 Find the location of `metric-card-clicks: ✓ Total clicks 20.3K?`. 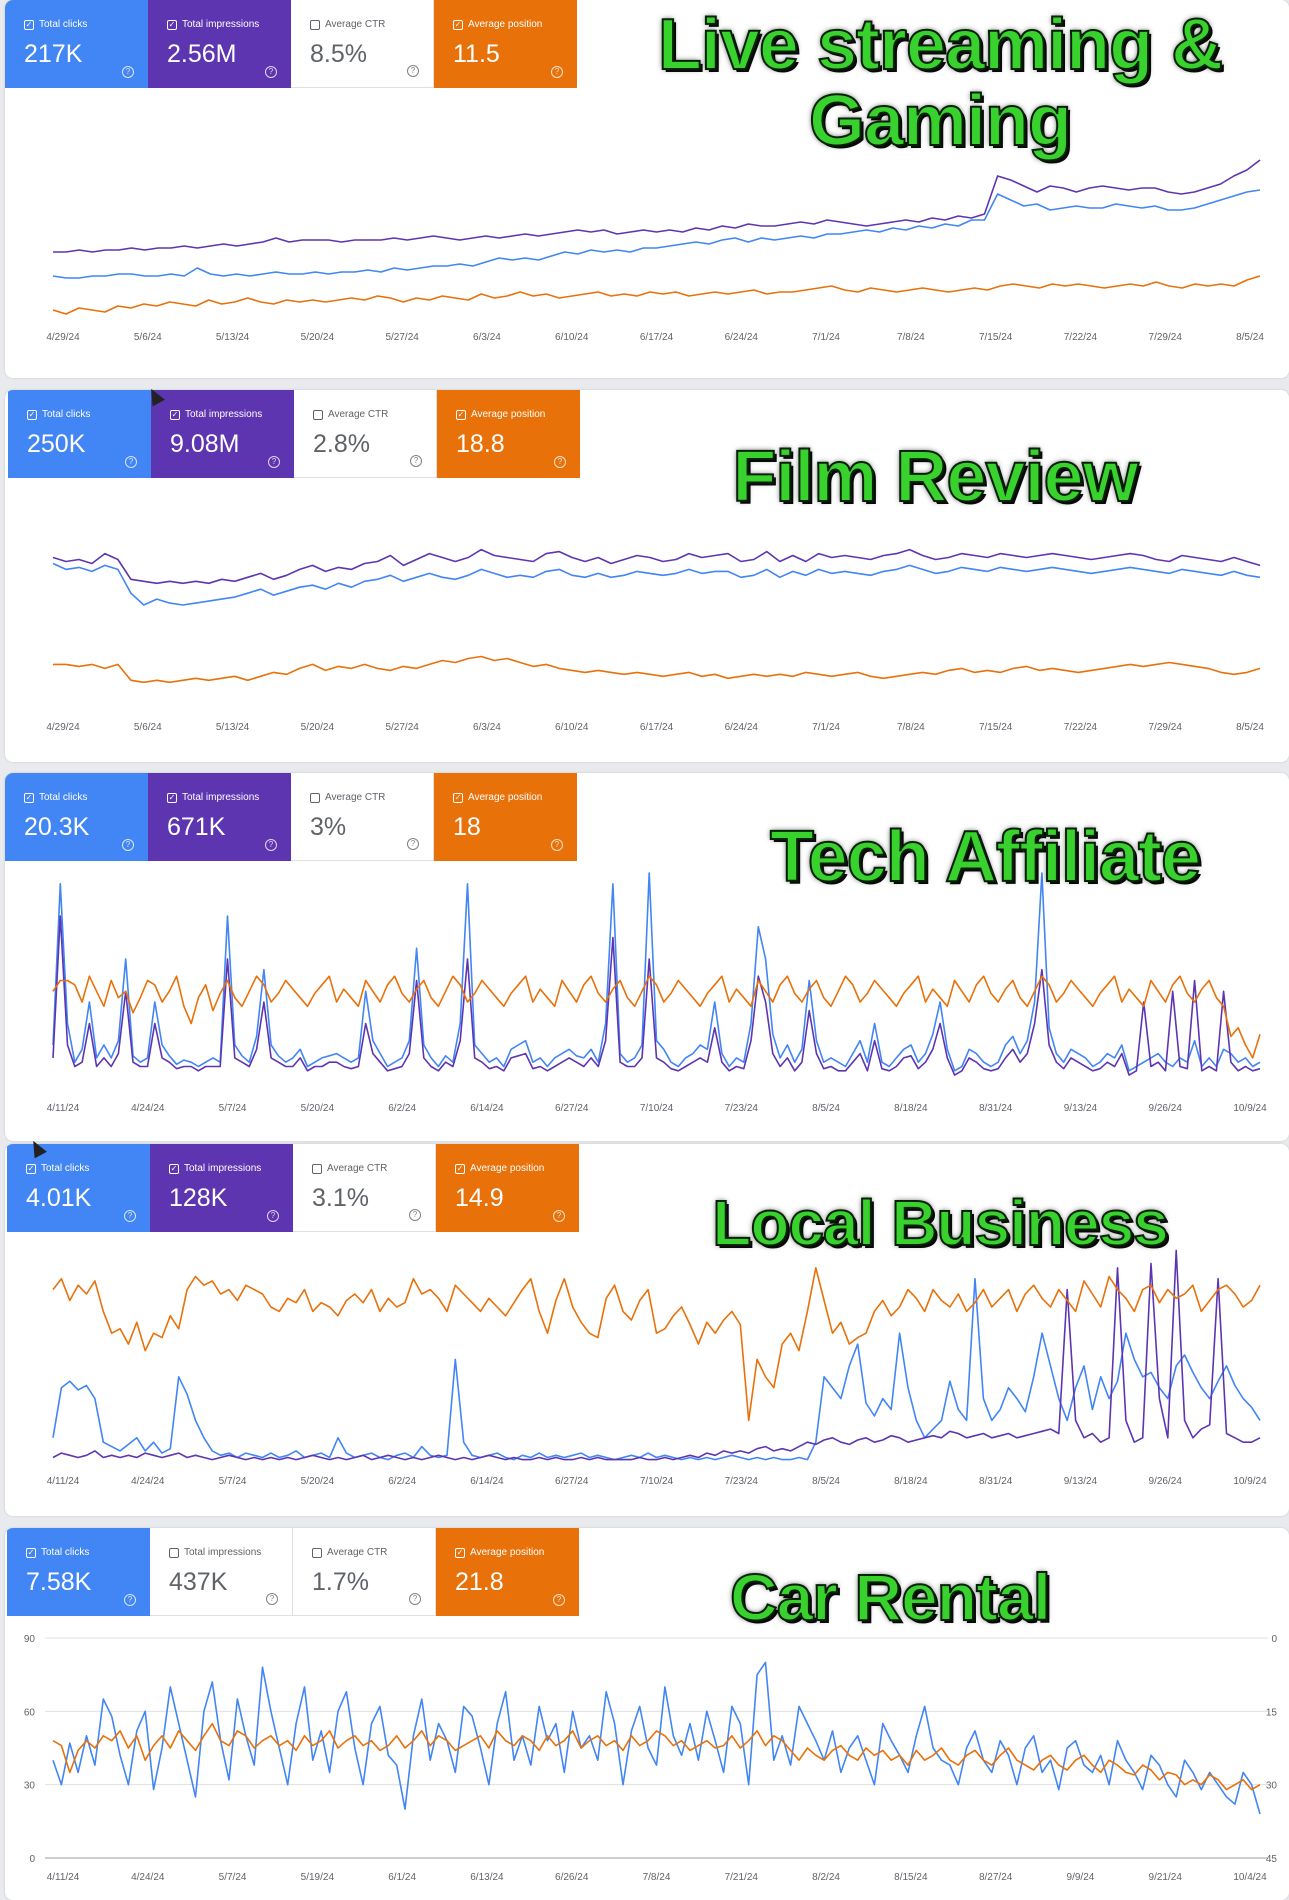

metric-card-clicks: ✓ Total clicks 20.3K? is located at coordinates (76, 817).